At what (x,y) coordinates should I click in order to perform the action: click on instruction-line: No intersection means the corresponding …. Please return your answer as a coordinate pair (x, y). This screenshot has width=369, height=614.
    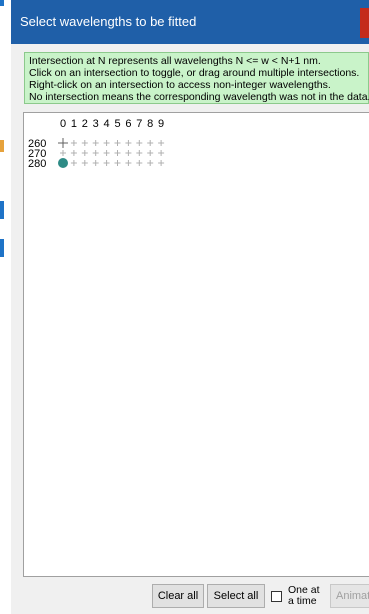
    Looking at the image, I should click on (199, 97).